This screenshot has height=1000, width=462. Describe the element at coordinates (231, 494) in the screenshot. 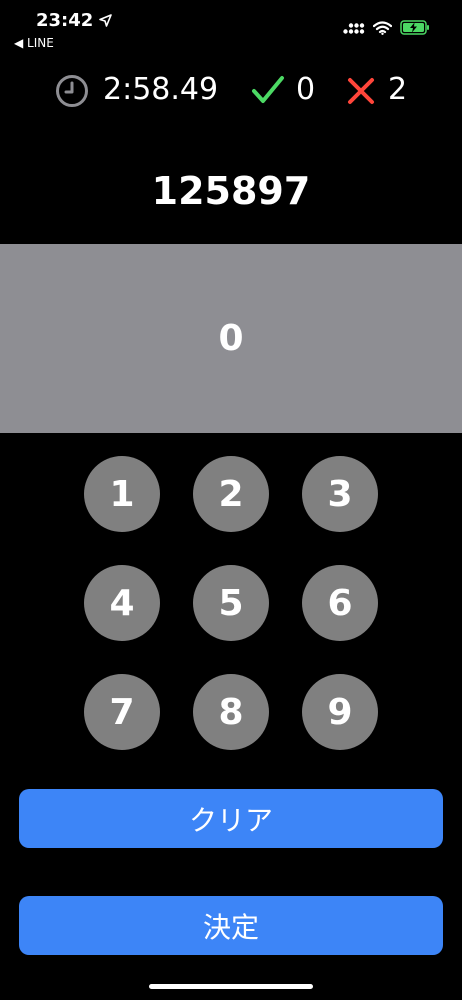

I see `key-2: 2` at that location.